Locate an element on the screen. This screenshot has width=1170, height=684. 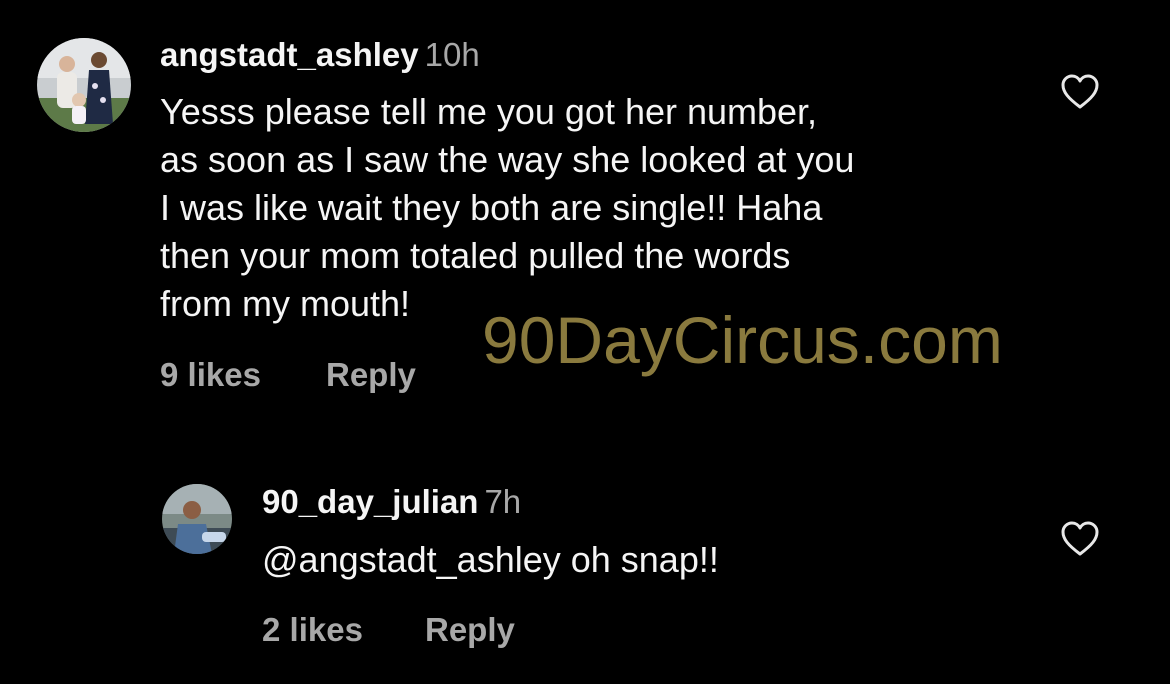
profile-photo-avatar is located at coordinates (197, 519).